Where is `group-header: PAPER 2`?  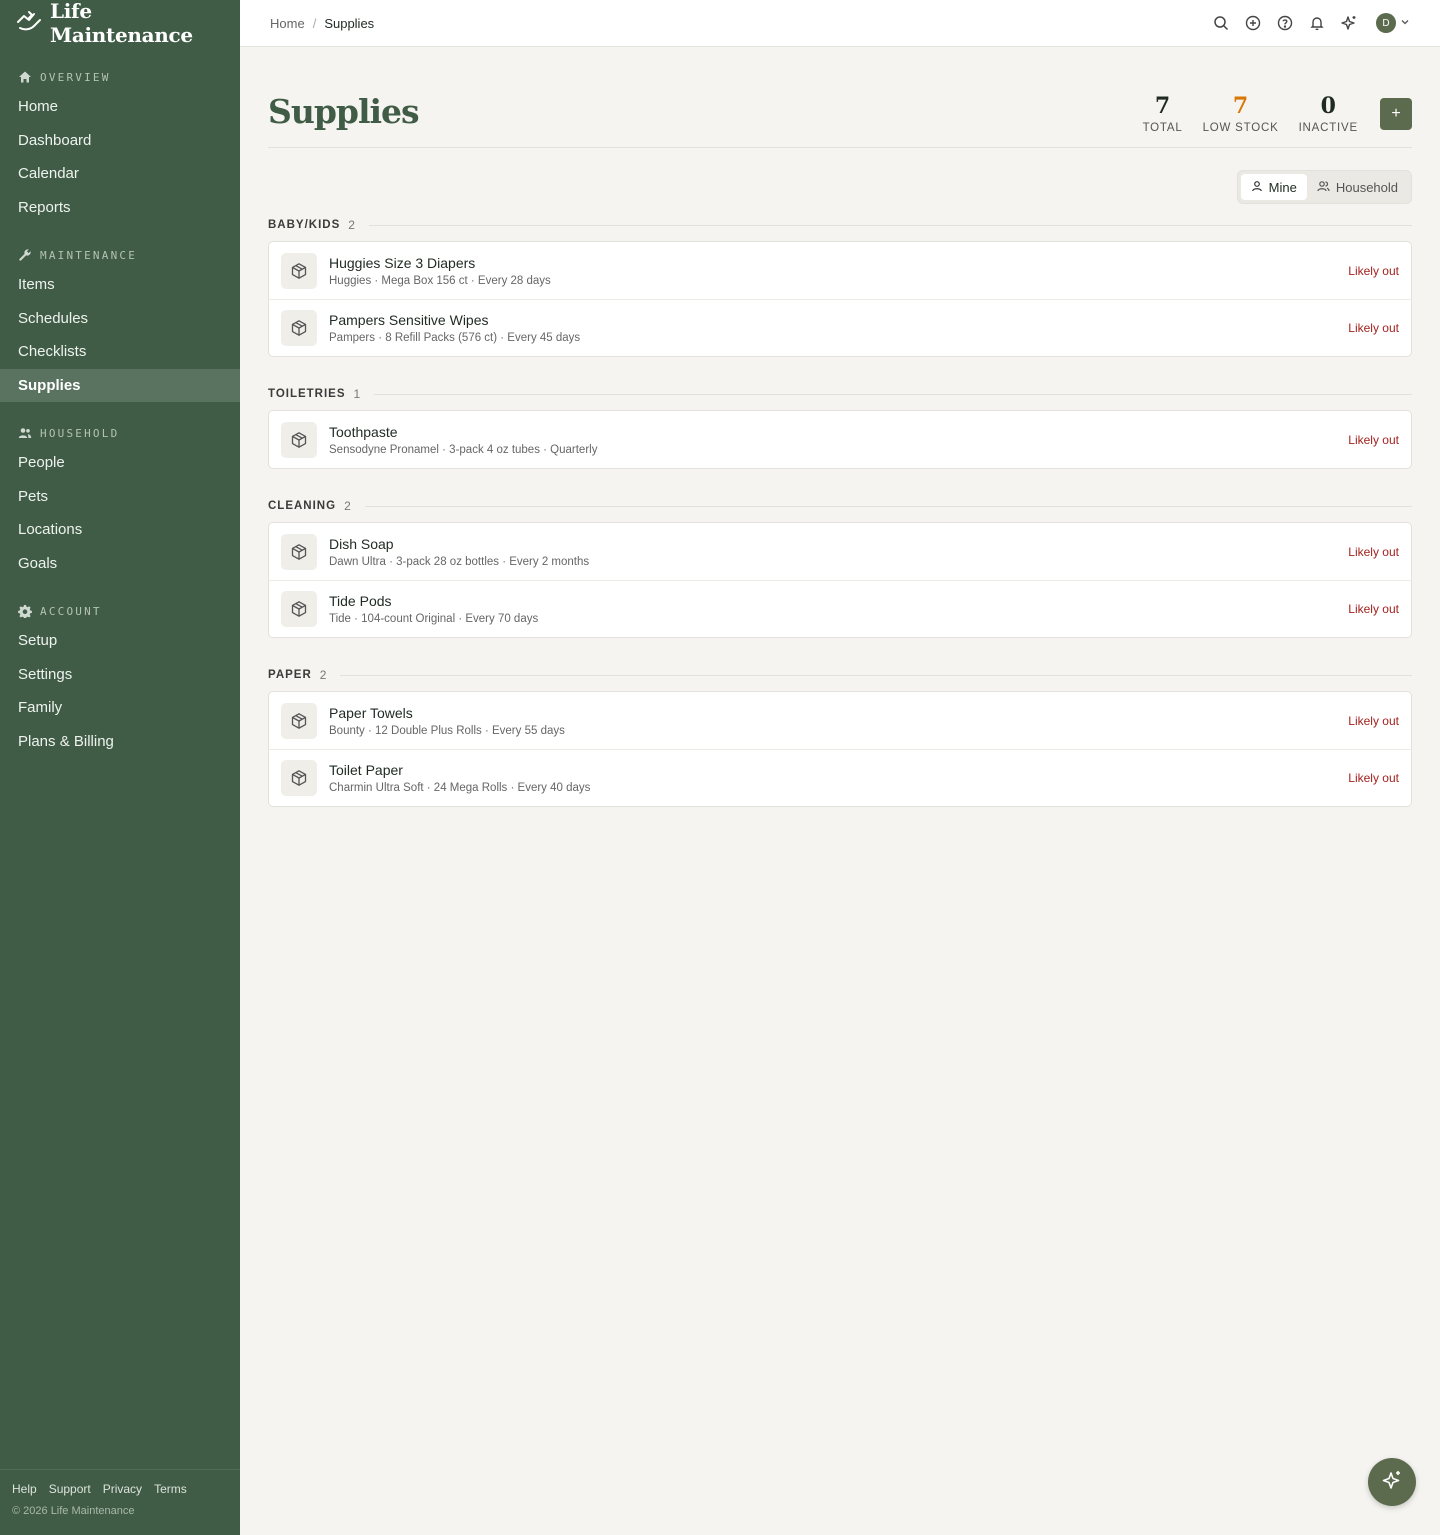 group-header: PAPER 2 is located at coordinates (840, 675).